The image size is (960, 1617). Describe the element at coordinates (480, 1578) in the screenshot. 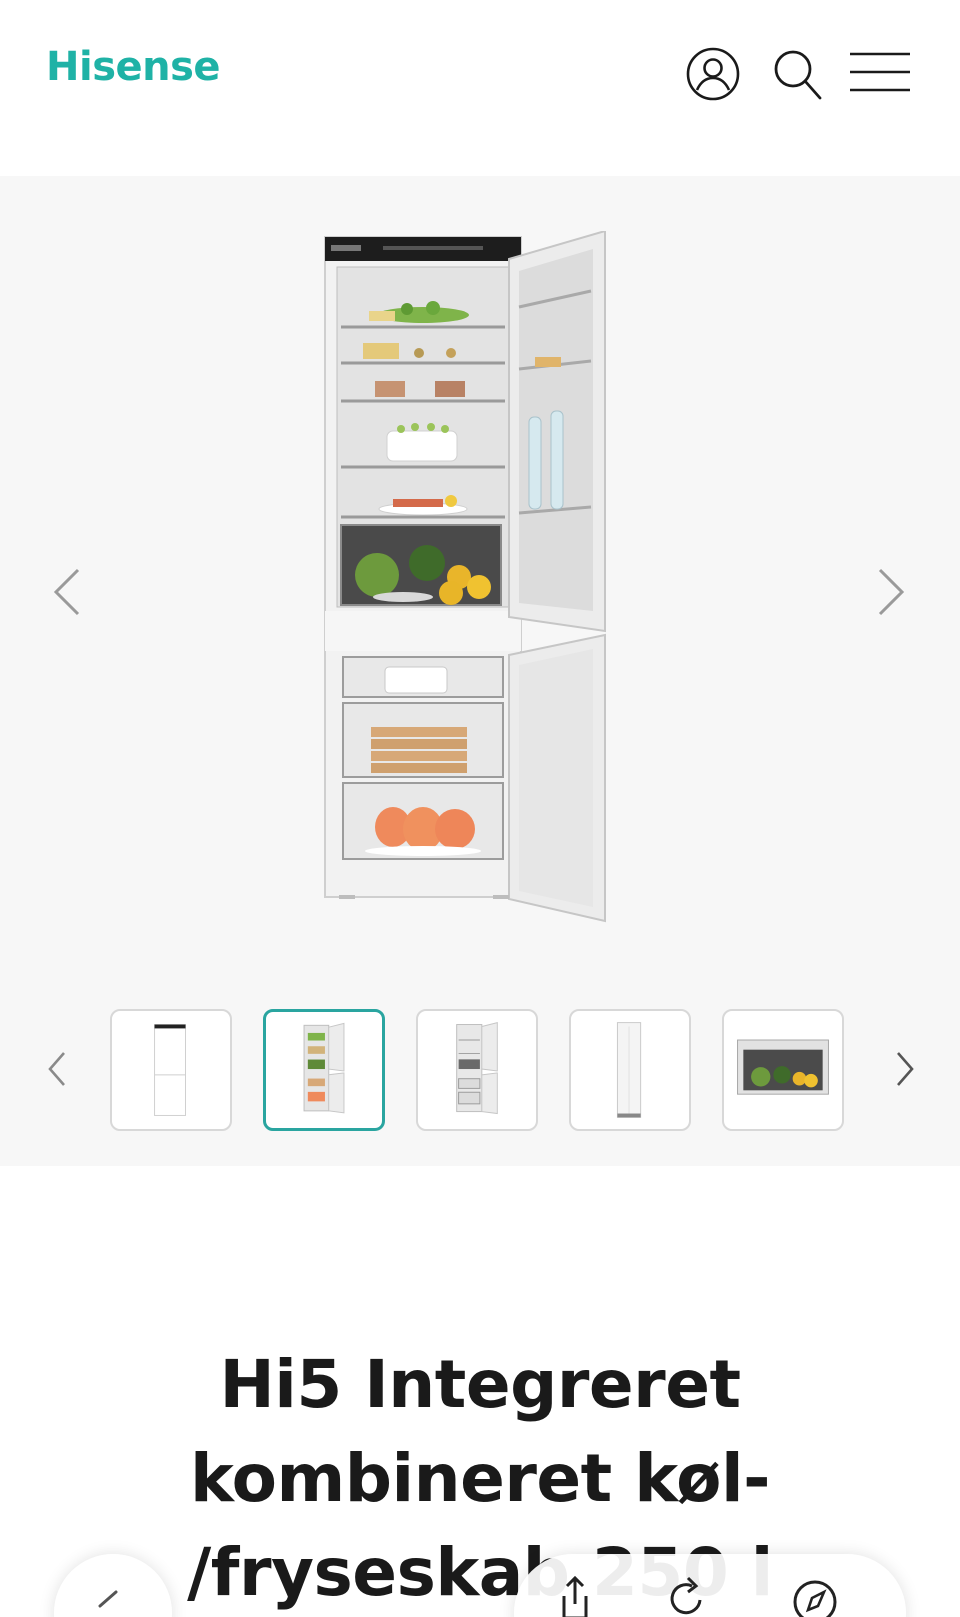

I see `browser-toolbar` at that location.